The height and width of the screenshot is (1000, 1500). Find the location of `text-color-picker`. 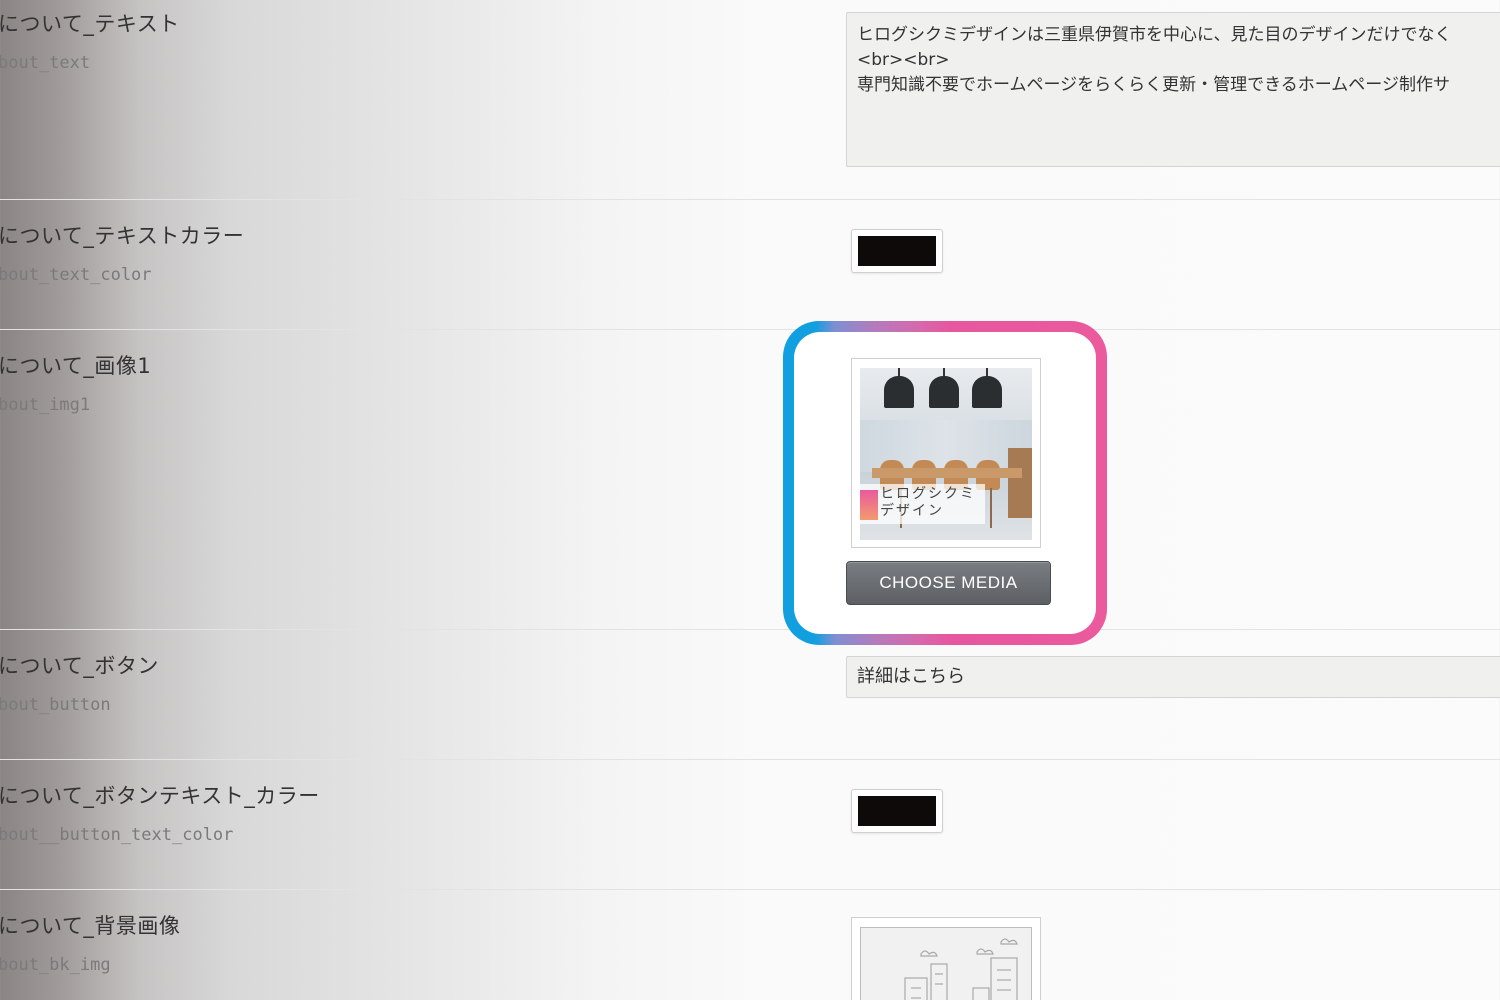

text-color-picker is located at coordinates (897, 251).